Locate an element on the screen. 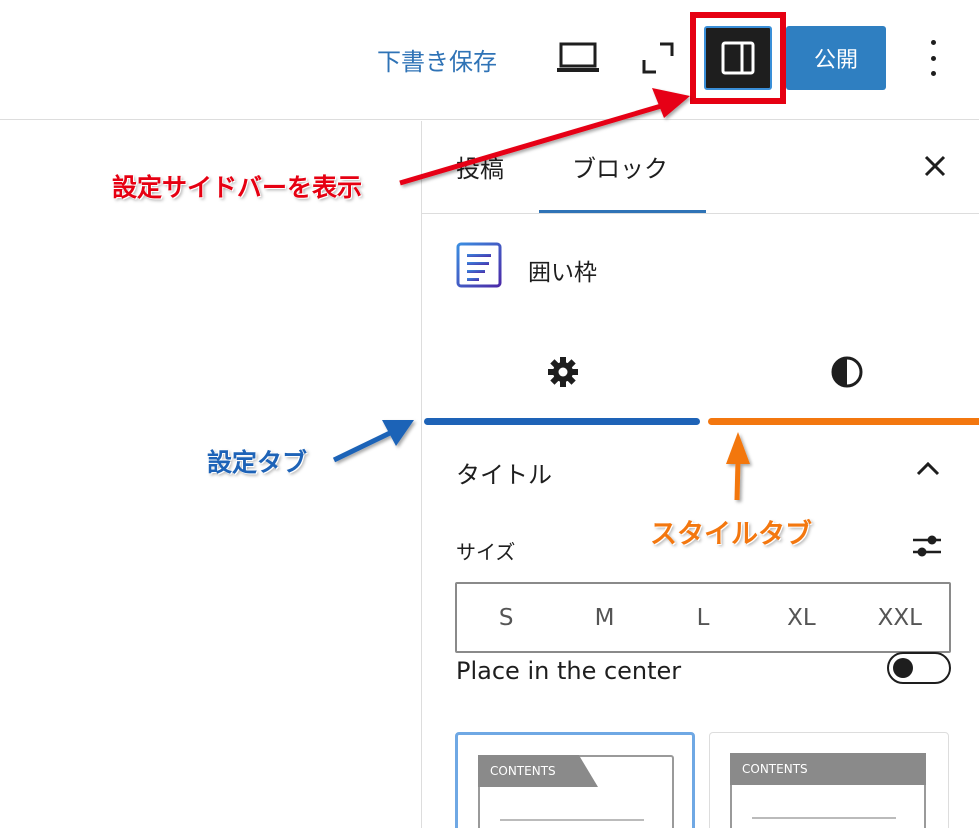  tab-settings is located at coordinates (561, 384).